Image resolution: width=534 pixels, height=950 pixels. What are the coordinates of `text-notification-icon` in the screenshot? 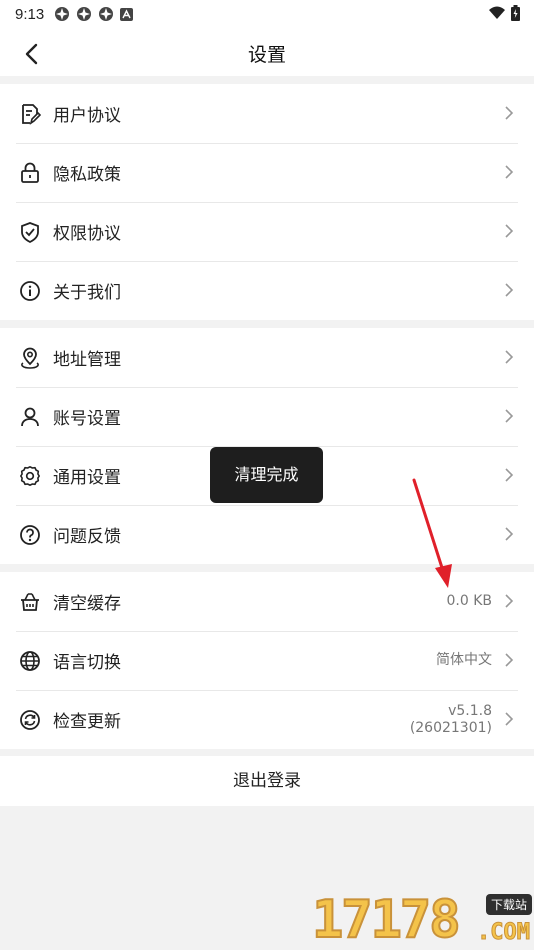 It's located at (127, 14).